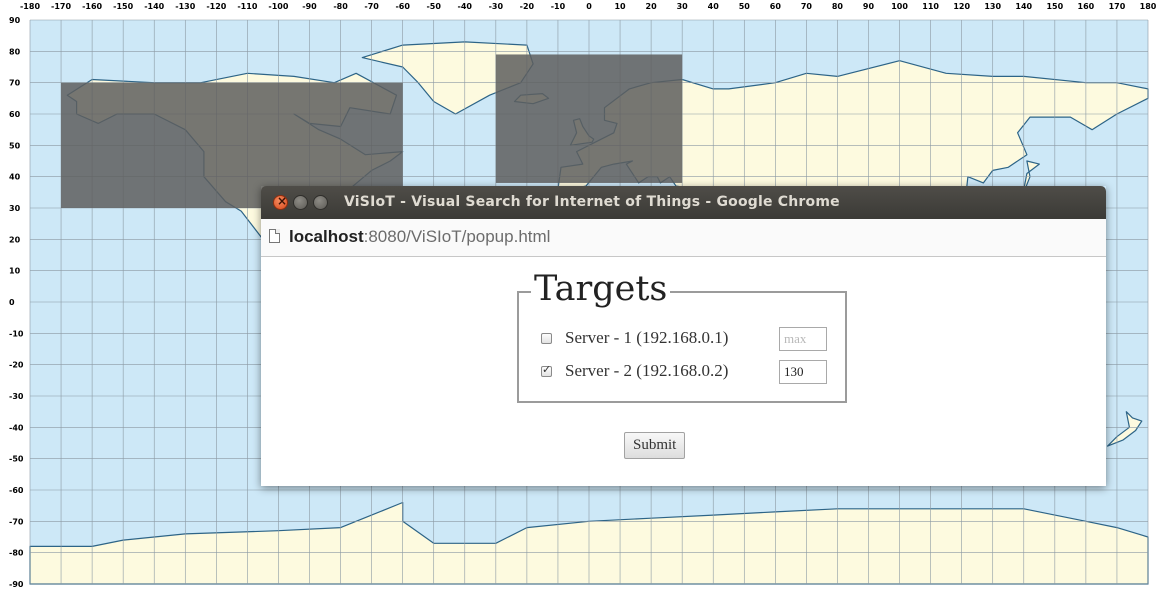  What do you see at coordinates (16, 490) in the screenshot?
I see `y-tick-label: -60` at bounding box center [16, 490].